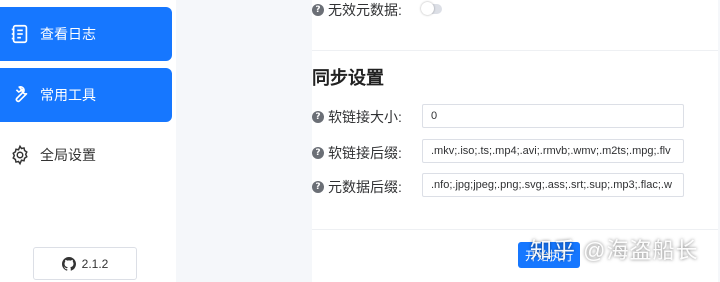 This screenshot has height=282, width=720. Describe the element at coordinates (20, 95) in the screenshot. I see `wrench-icon` at that location.